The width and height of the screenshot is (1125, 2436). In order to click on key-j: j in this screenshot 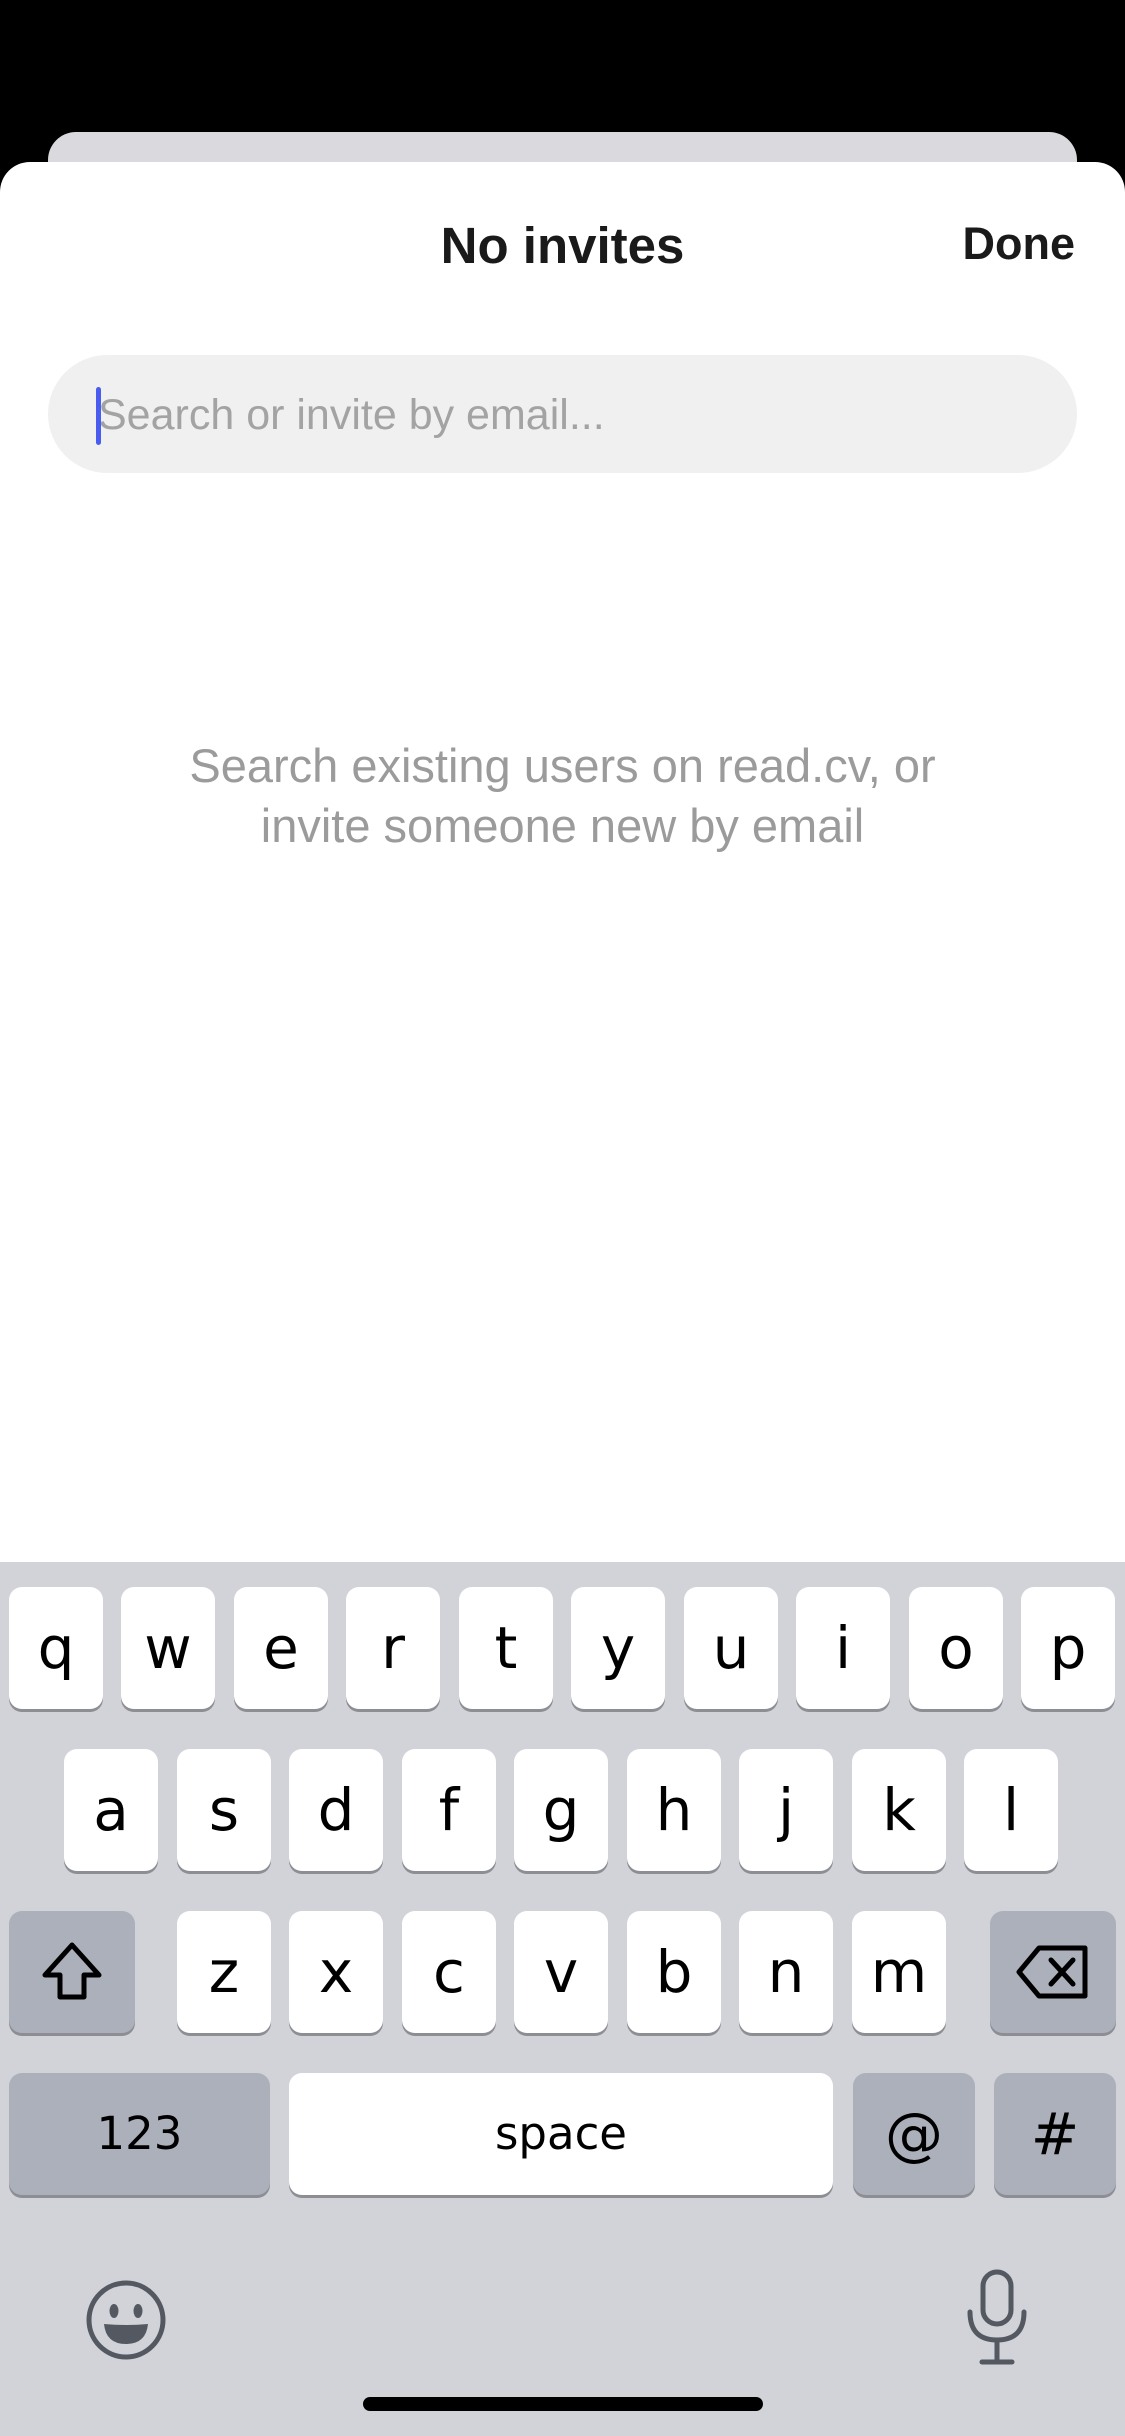, I will do `click(786, 1810)`.